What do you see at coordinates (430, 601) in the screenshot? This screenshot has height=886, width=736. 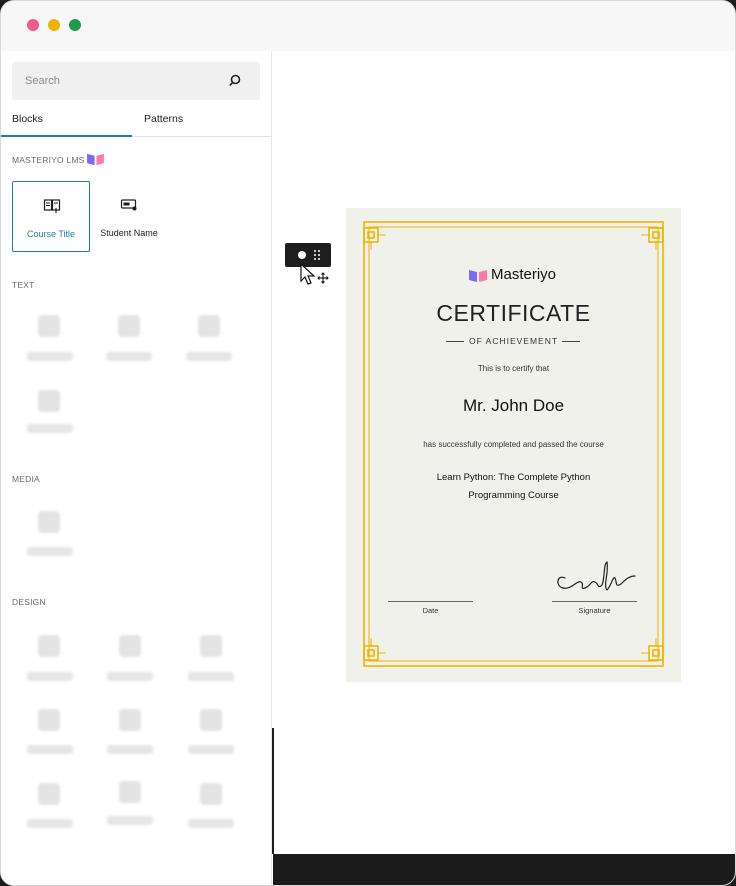 I see `date-line` at bounding box center [430, 601].